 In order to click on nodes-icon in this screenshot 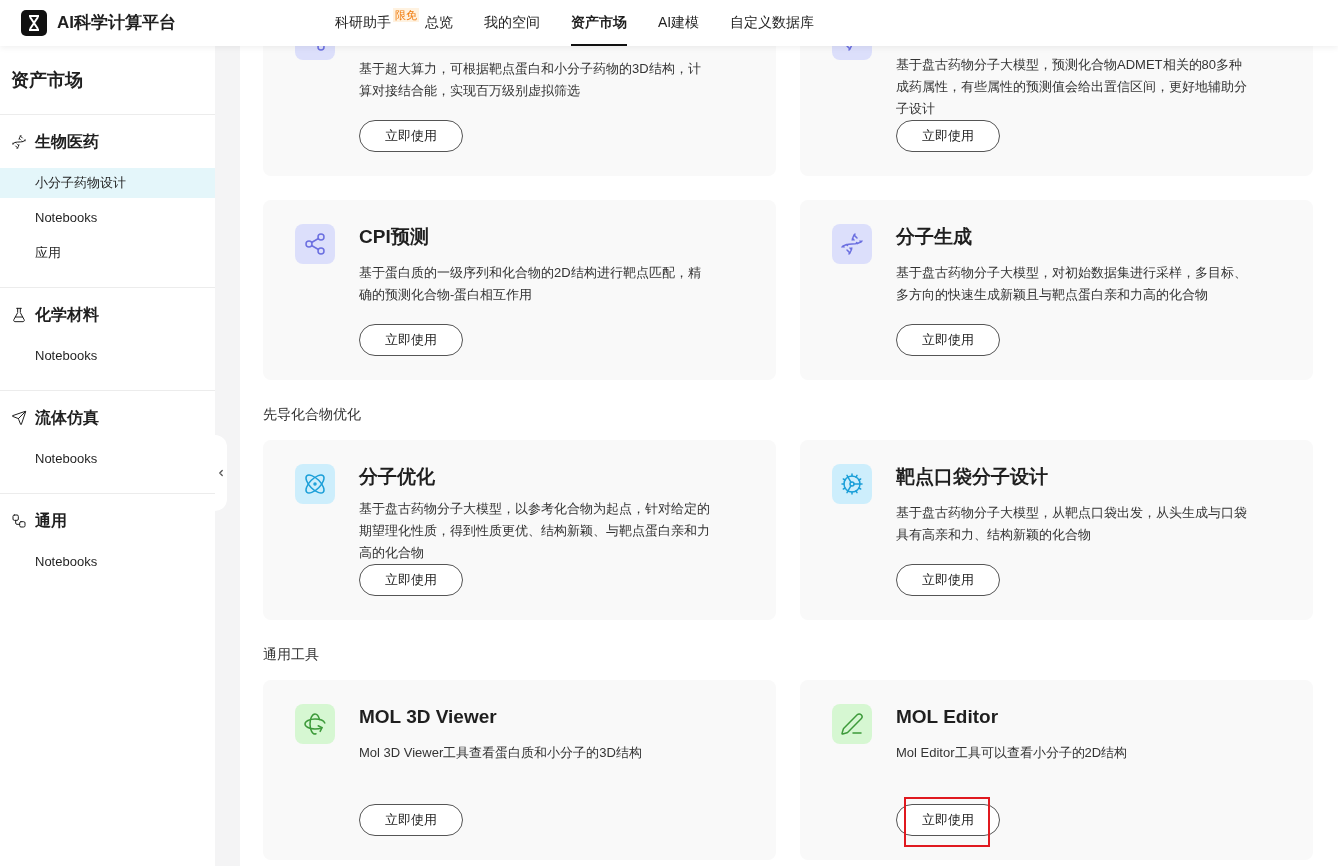, I will do `click(19, 521)`.